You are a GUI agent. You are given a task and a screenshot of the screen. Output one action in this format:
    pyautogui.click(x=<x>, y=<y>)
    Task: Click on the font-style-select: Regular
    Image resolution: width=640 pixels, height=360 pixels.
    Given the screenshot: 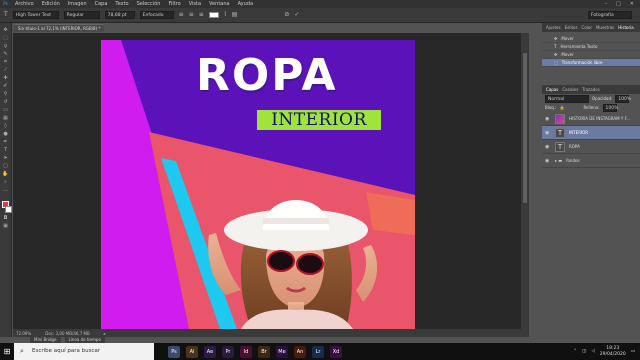 What is the action you would take?
    pyautogui.click(x=81, y=15)
    